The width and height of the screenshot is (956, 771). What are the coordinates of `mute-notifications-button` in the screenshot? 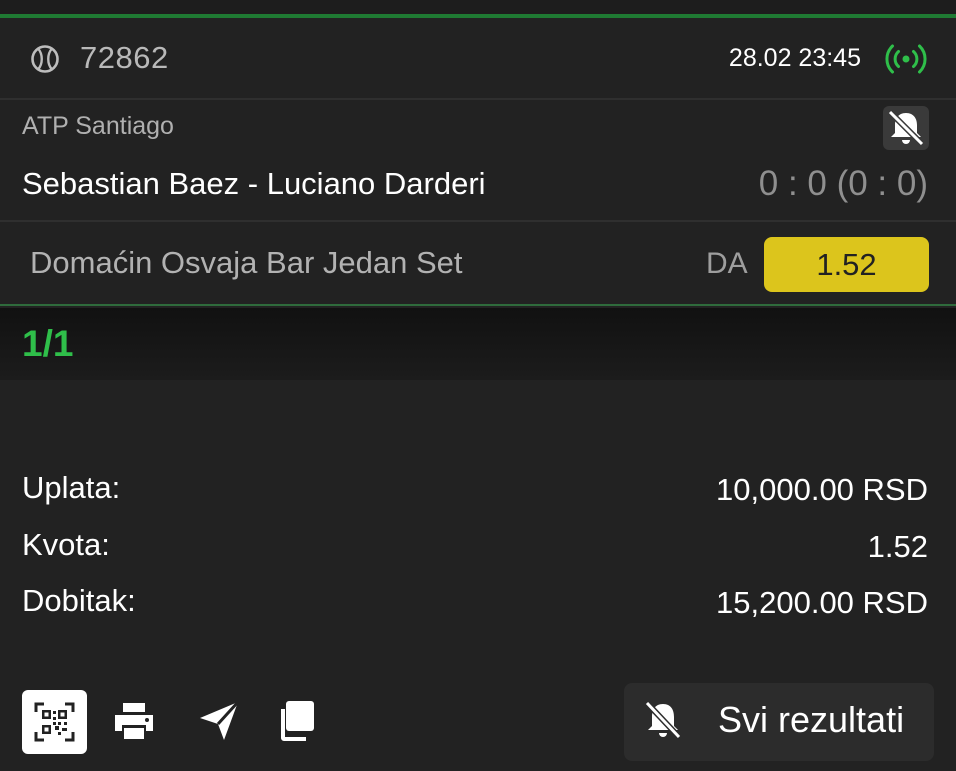 It's located at (906, 128).